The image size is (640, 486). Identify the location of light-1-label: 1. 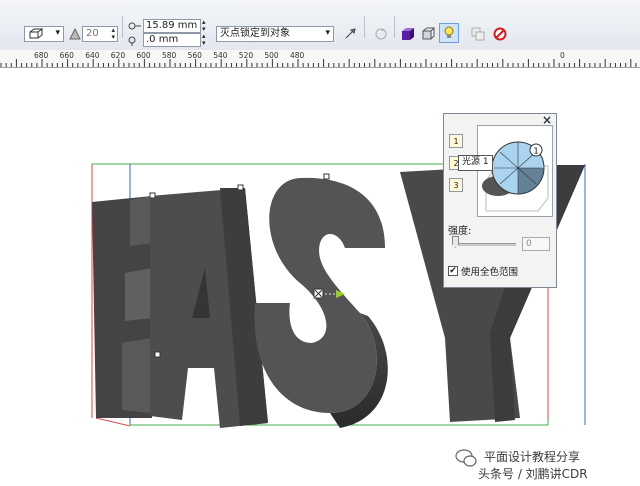
(456, 141).